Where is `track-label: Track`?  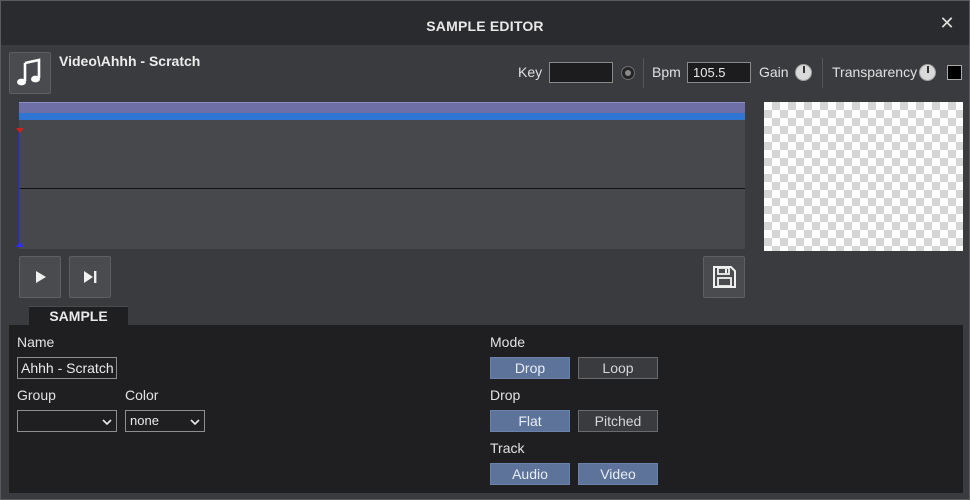 track-label: Track is located at coordinates (507, 448).